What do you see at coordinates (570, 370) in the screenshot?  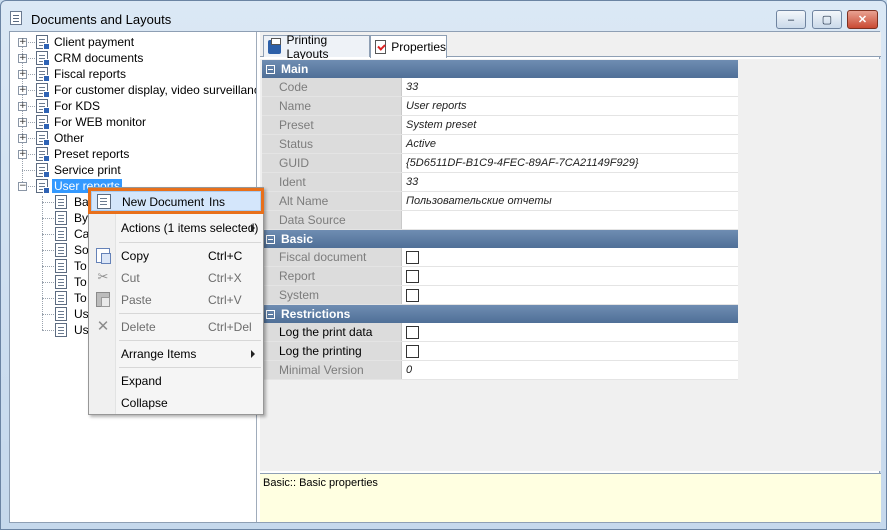 I see `property-value: 0` at bounding box center [570, 370].